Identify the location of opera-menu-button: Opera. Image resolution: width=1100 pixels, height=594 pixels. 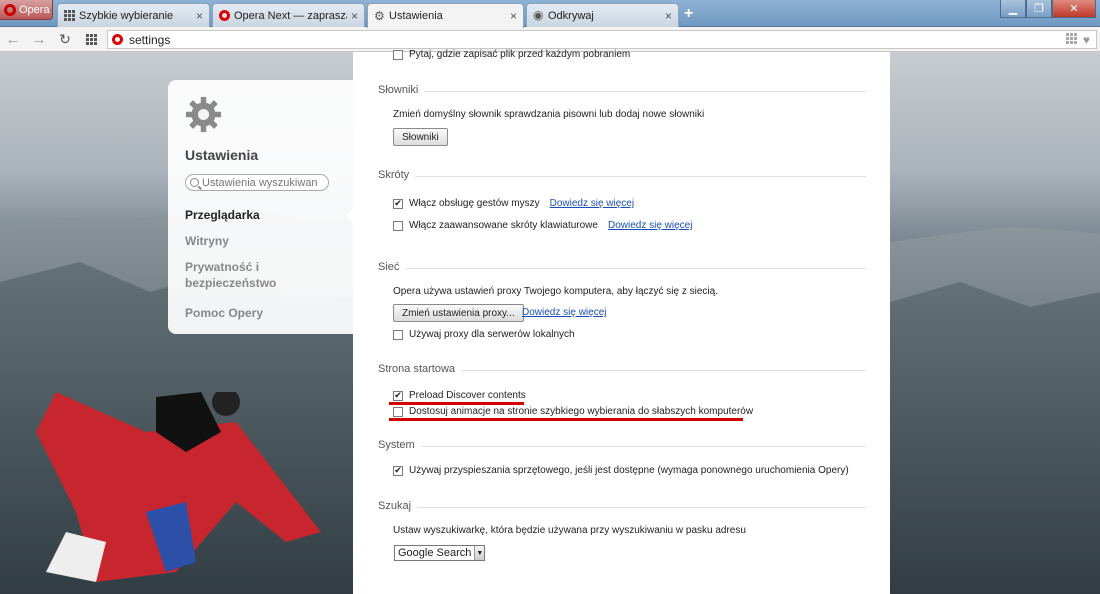
(26, 10).